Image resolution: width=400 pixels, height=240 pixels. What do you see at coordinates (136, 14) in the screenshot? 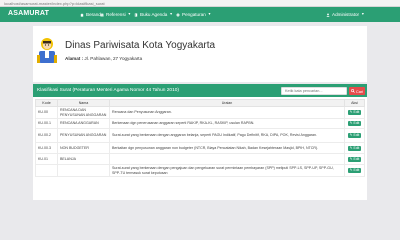
I see `book-icon` at bounding box center [136, 14].